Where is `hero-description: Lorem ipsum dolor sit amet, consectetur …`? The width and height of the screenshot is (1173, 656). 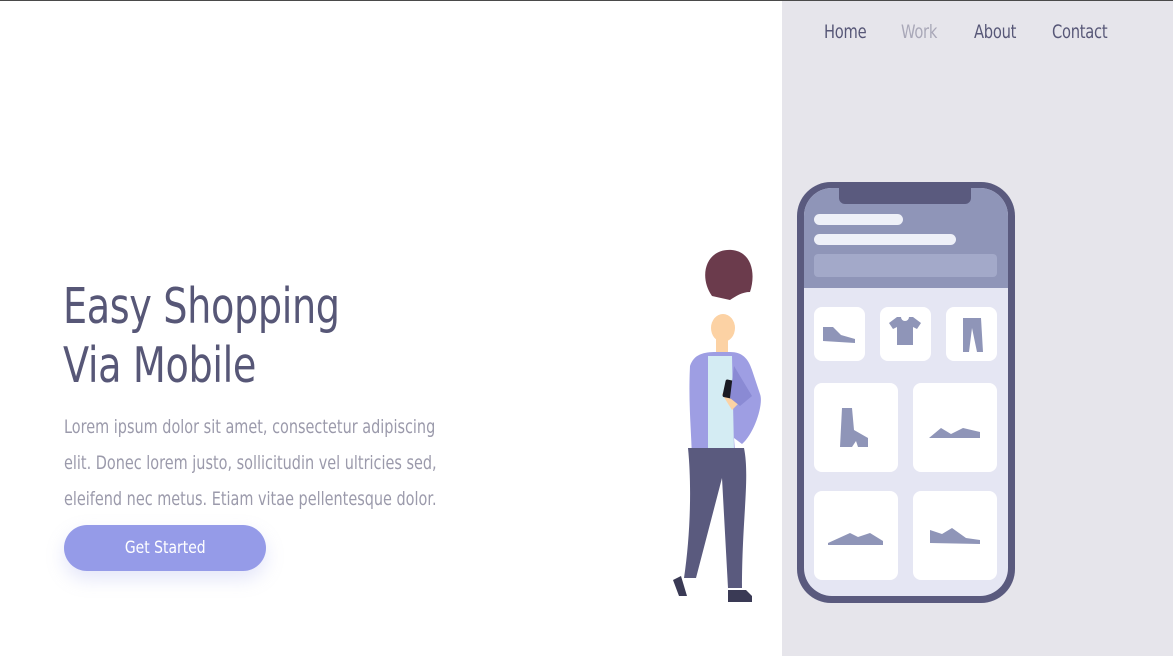
hero-description: Lorem ipsum dolor sit amet, consectetur … is located at coordinates (250, 463).